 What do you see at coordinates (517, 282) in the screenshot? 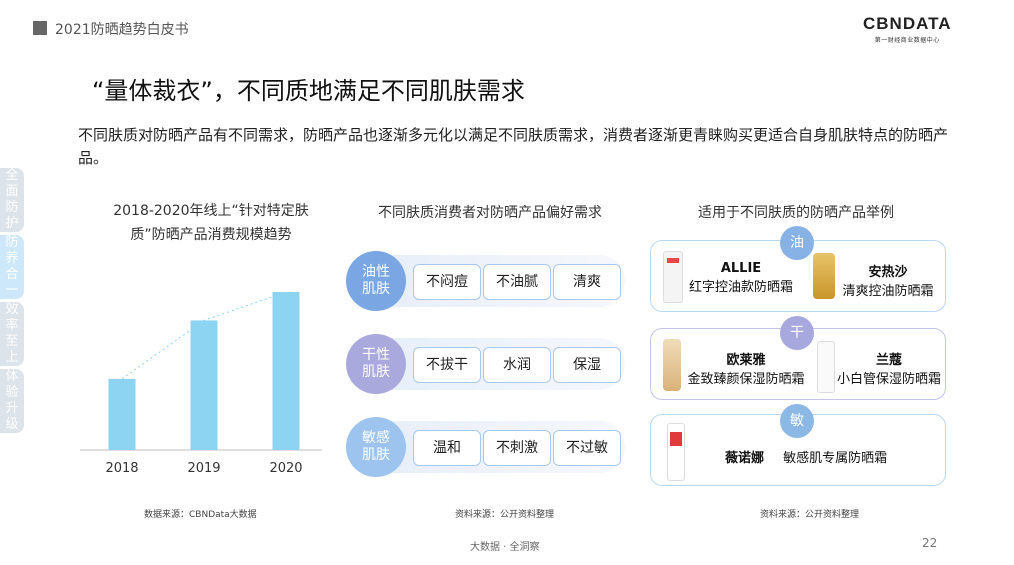
I see `pref-item: 不油腻` at bounding box center [517, 282].